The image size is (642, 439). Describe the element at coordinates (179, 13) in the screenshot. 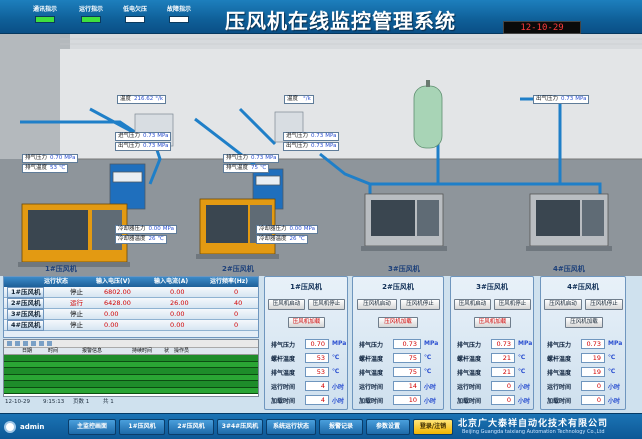

I see `fault-indicator: 故障指示` at that location.